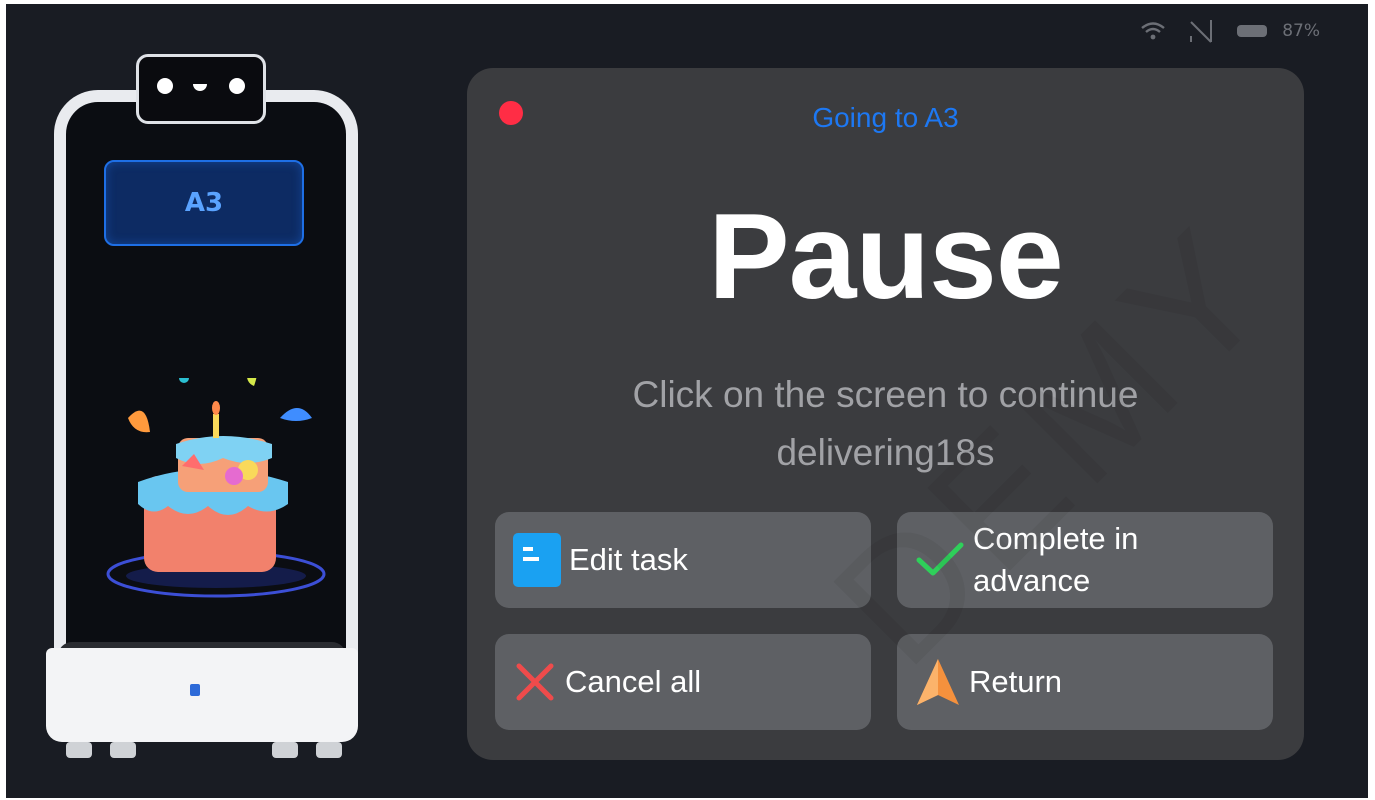 The width and height of the screenshot is (1375, 800). What do you see at coordinates (195, 690) in the screenshot?
I see `robot-logo` at bounding box center [195, 690].